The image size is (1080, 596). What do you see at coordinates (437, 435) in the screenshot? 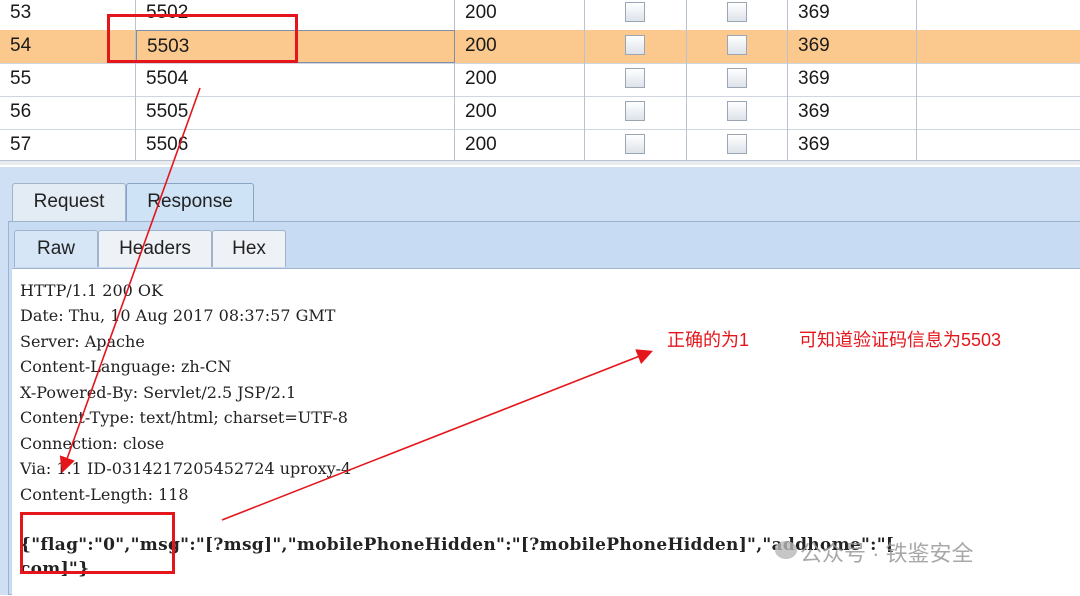
I see `arrow-to-note` at bounding box center [437, 435].